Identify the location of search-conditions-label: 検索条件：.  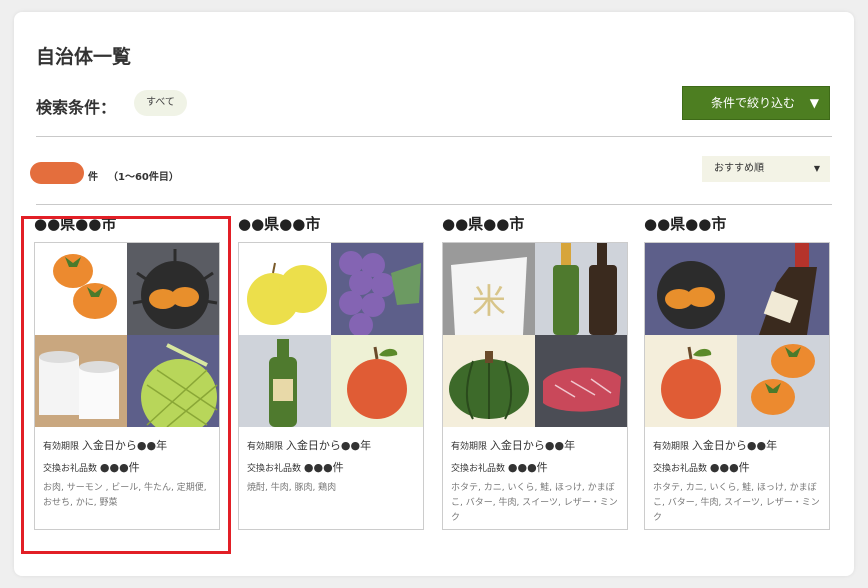
(76, 107).